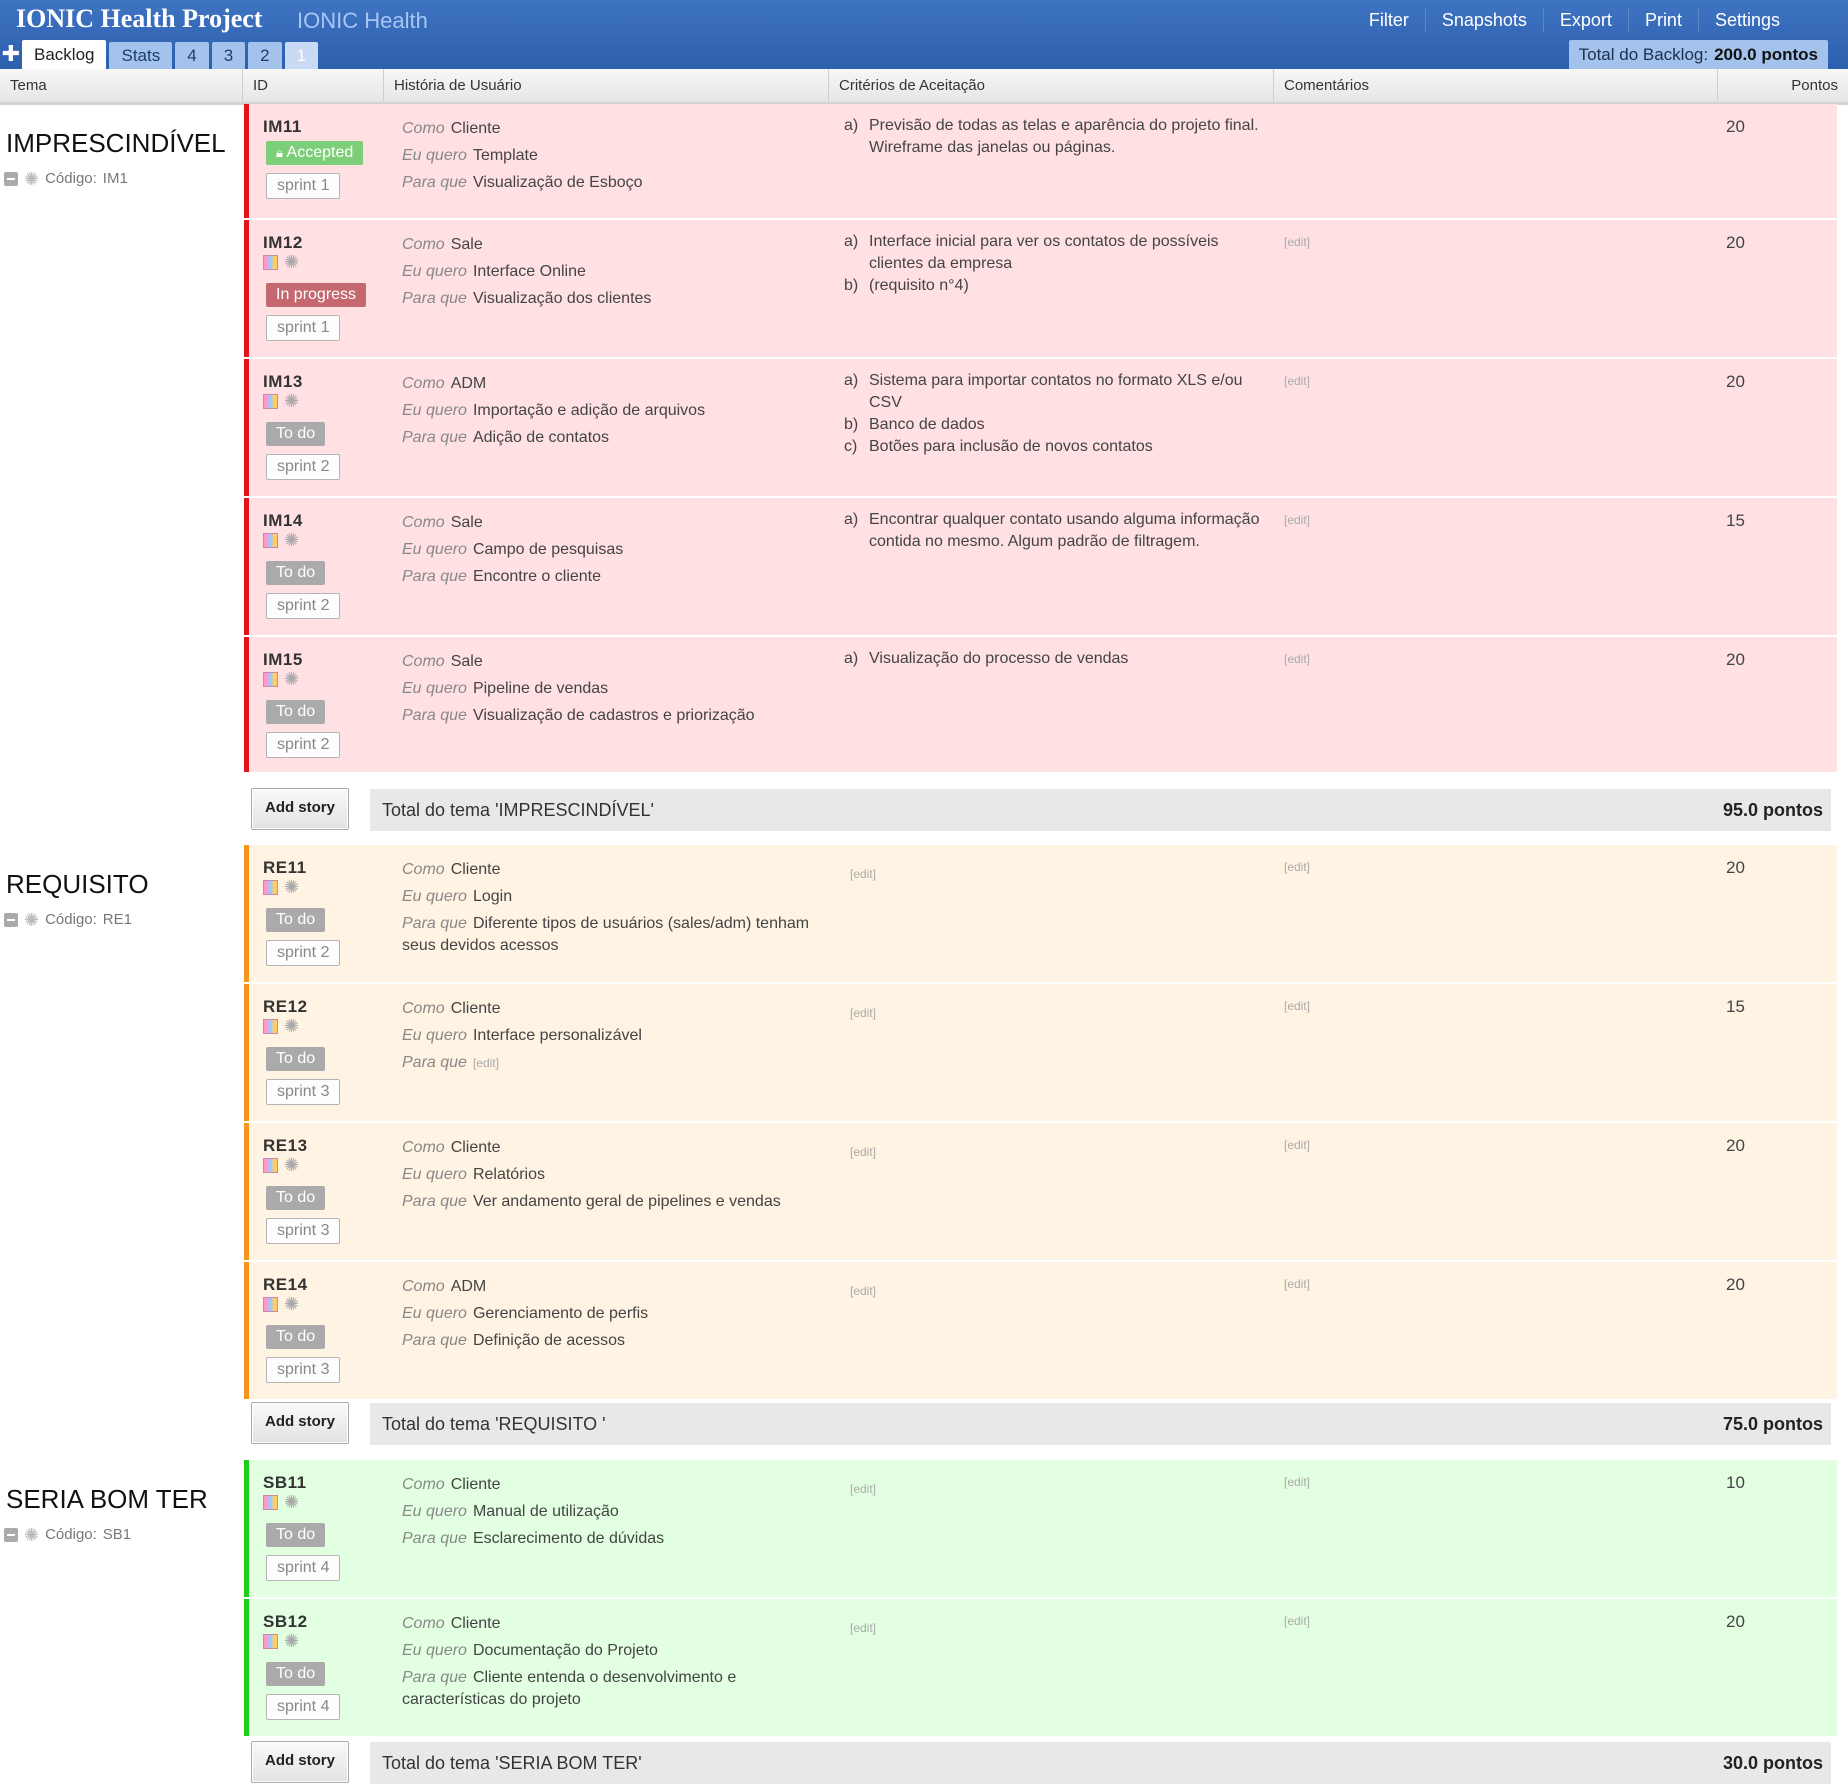  Describe the element at coordinates (1735, 1483) in the screenshot. I see `story-points: 10` at that location.